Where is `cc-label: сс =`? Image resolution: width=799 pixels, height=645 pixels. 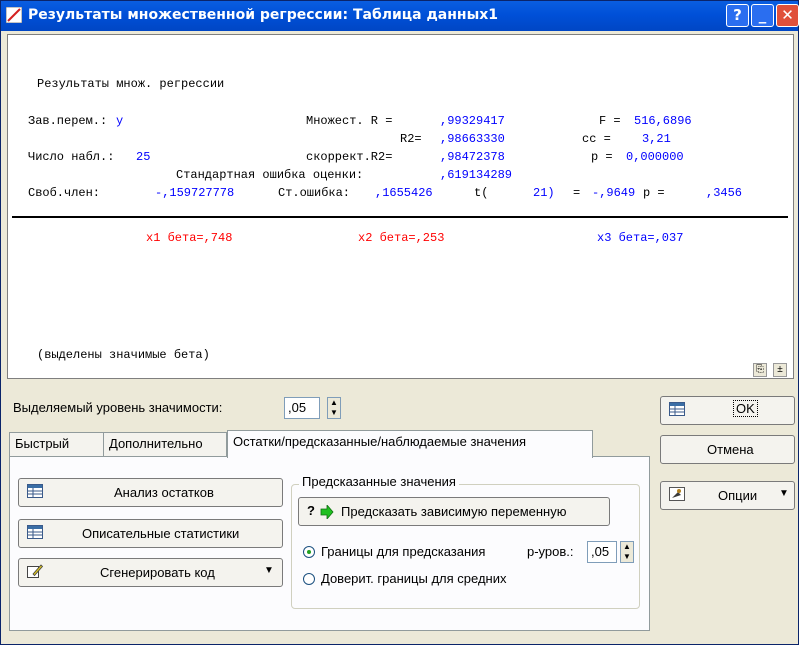
cc-label: сс = is located at coordinates (596, 139).